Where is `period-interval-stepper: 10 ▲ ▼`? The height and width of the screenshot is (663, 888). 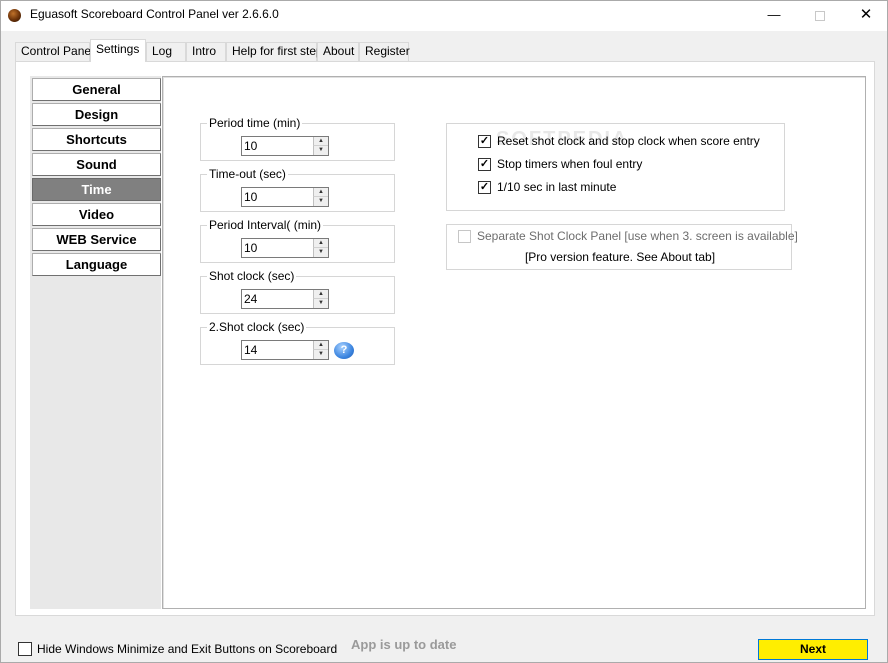 period-interval-stepper: 10 ▲ ▼ is located at coordinates (285, 248).